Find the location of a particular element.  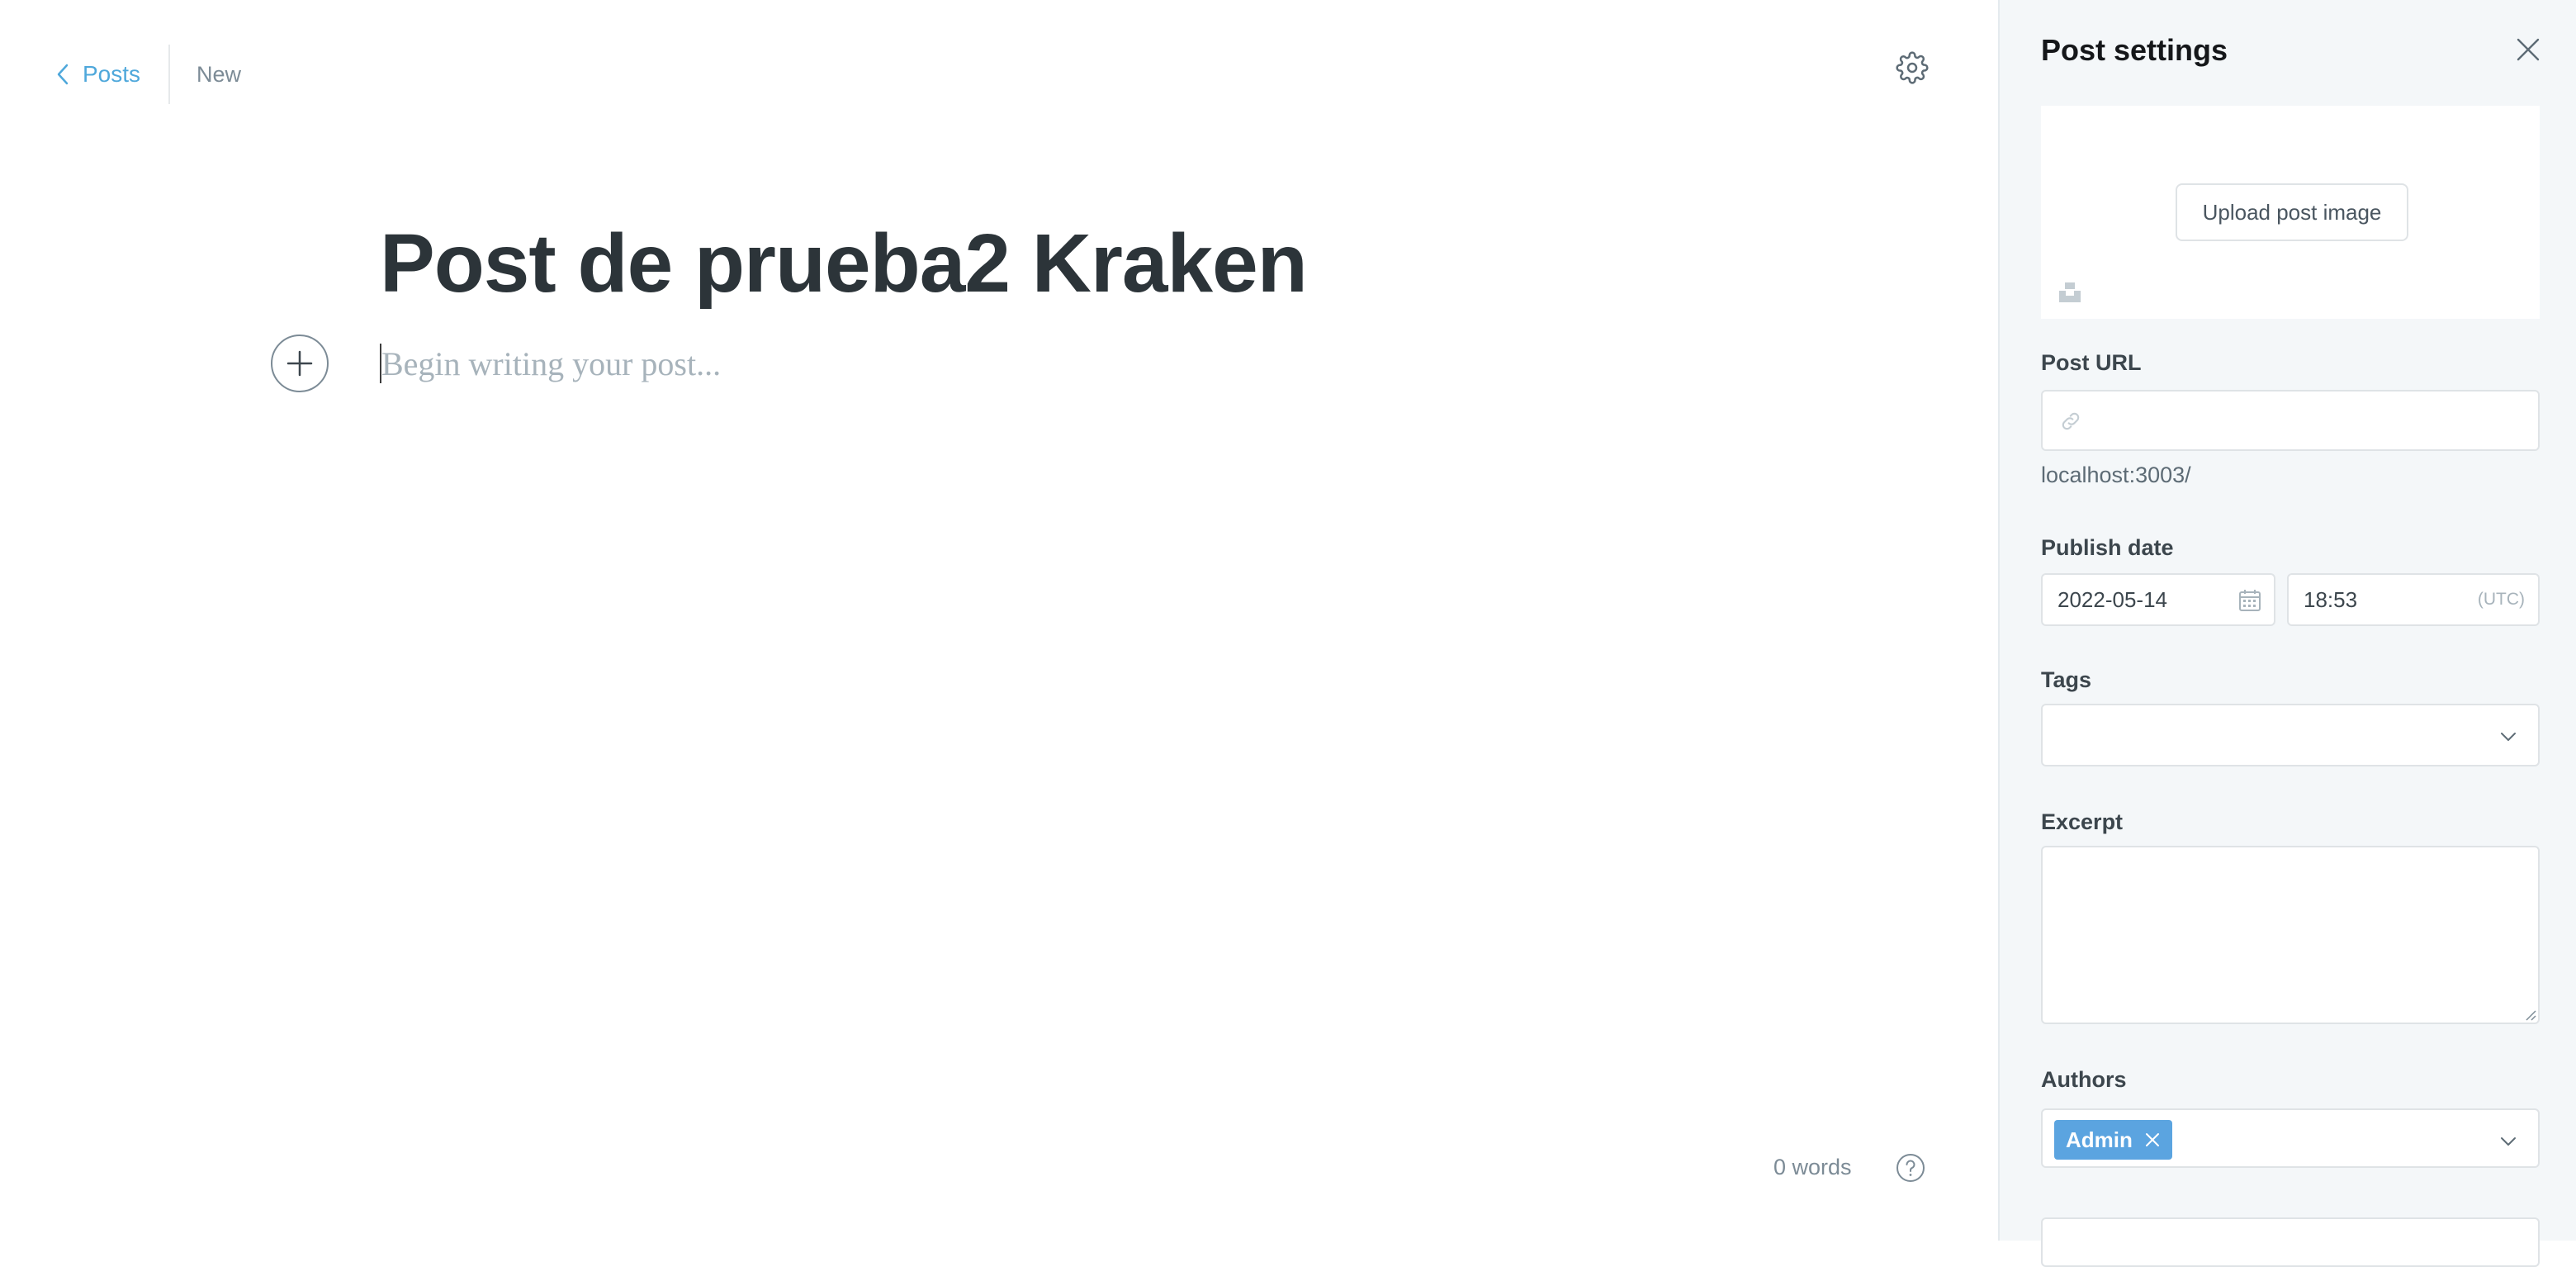

plus-icon is located at coordinates (300, 363).